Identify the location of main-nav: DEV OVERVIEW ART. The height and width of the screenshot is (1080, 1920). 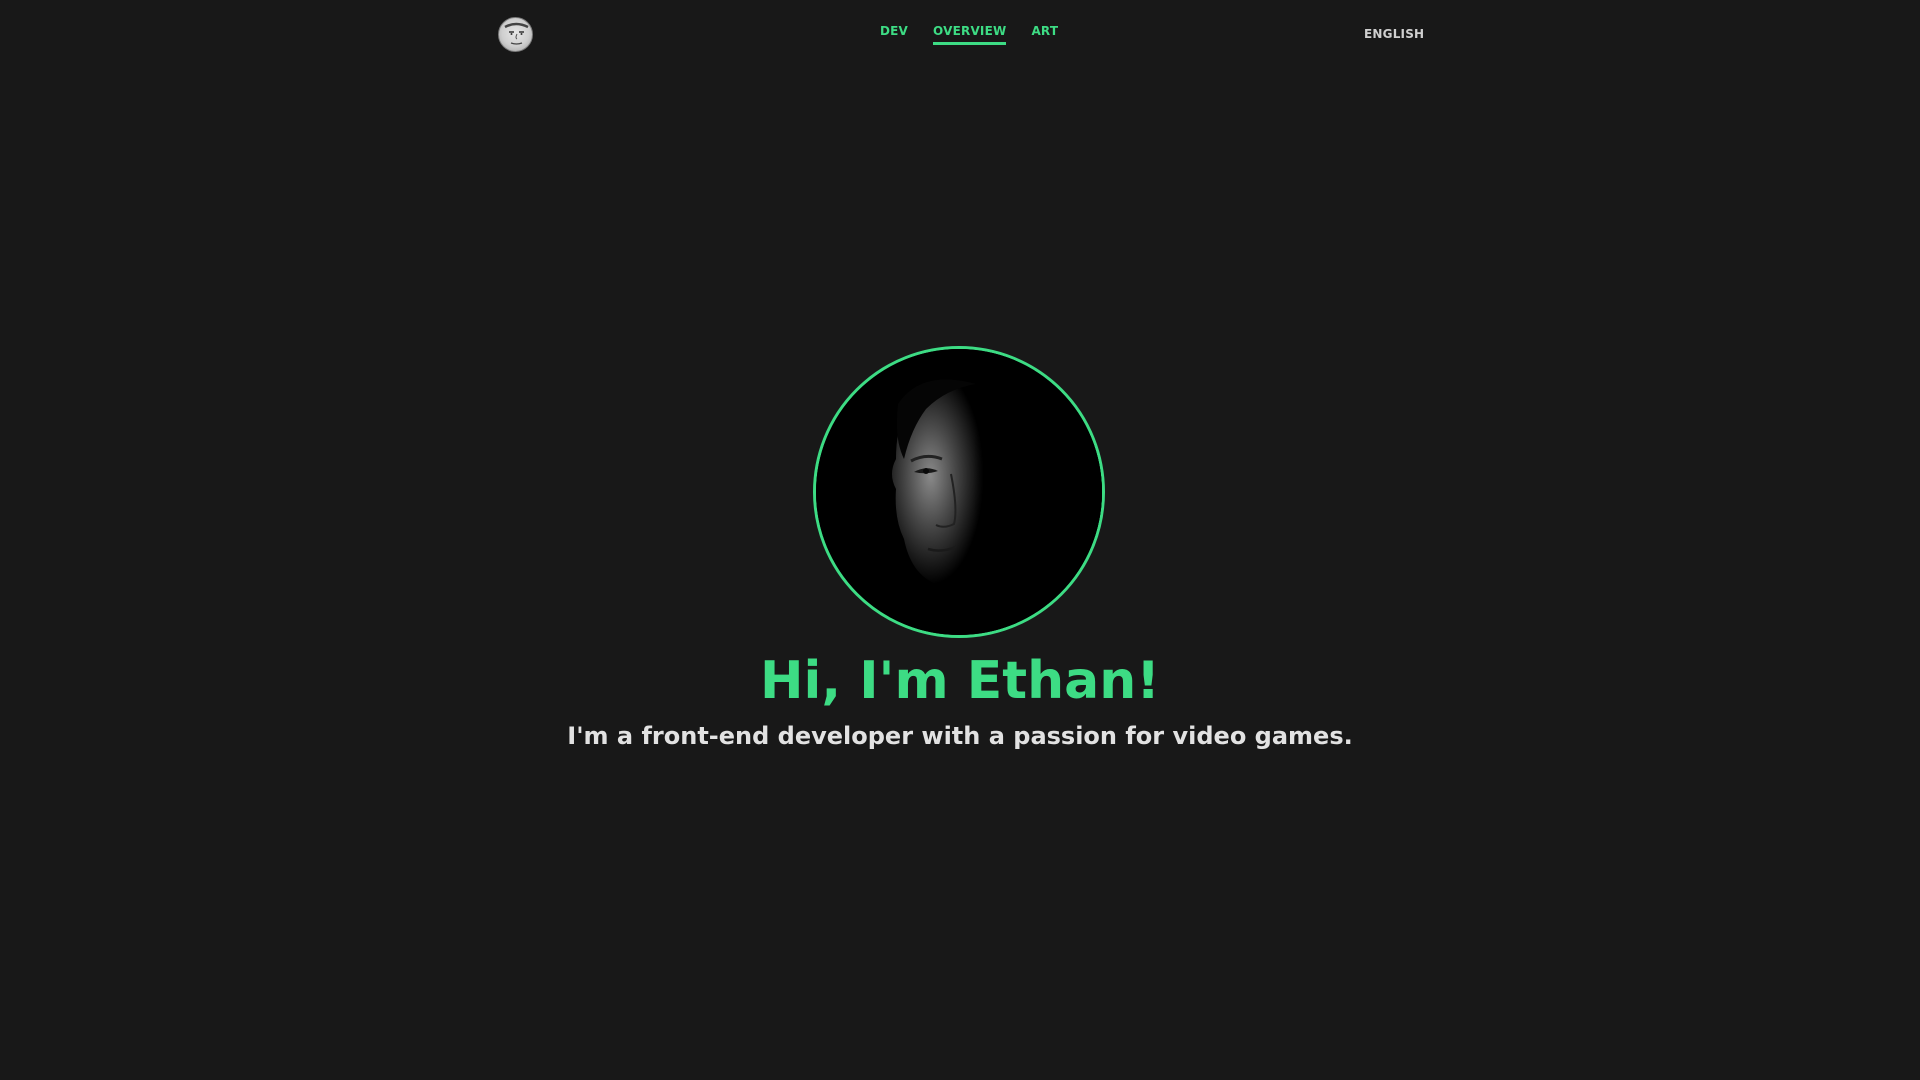
(969, 34).